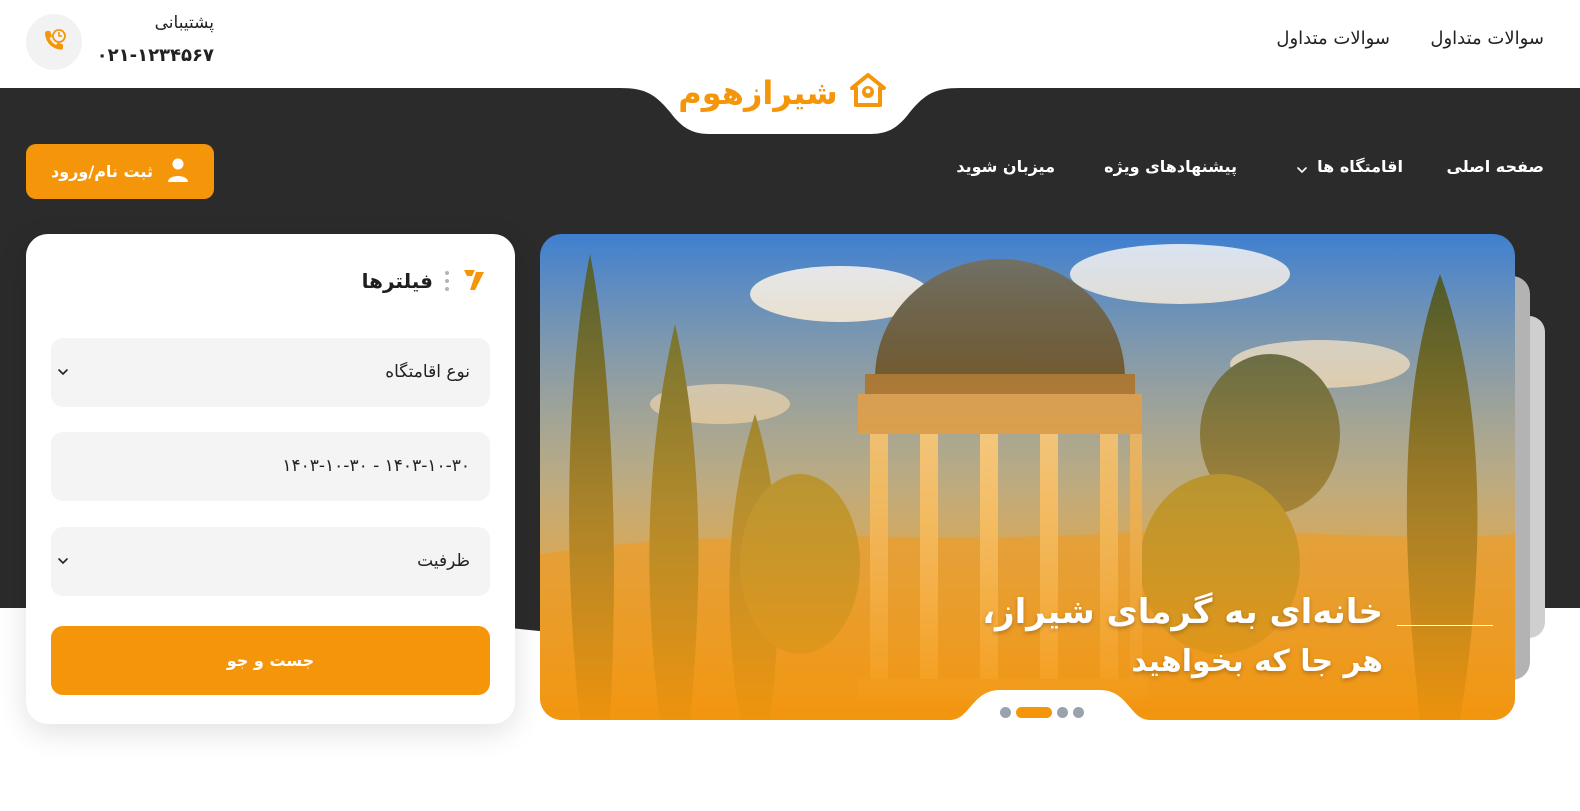 The width and height of the screenshot is (1580, 811). What do you see at coordinates (1257, 661) in the screenshot?
I see `hero-subline: هر جا که بخواهید` at bounding box center [1257, 661].